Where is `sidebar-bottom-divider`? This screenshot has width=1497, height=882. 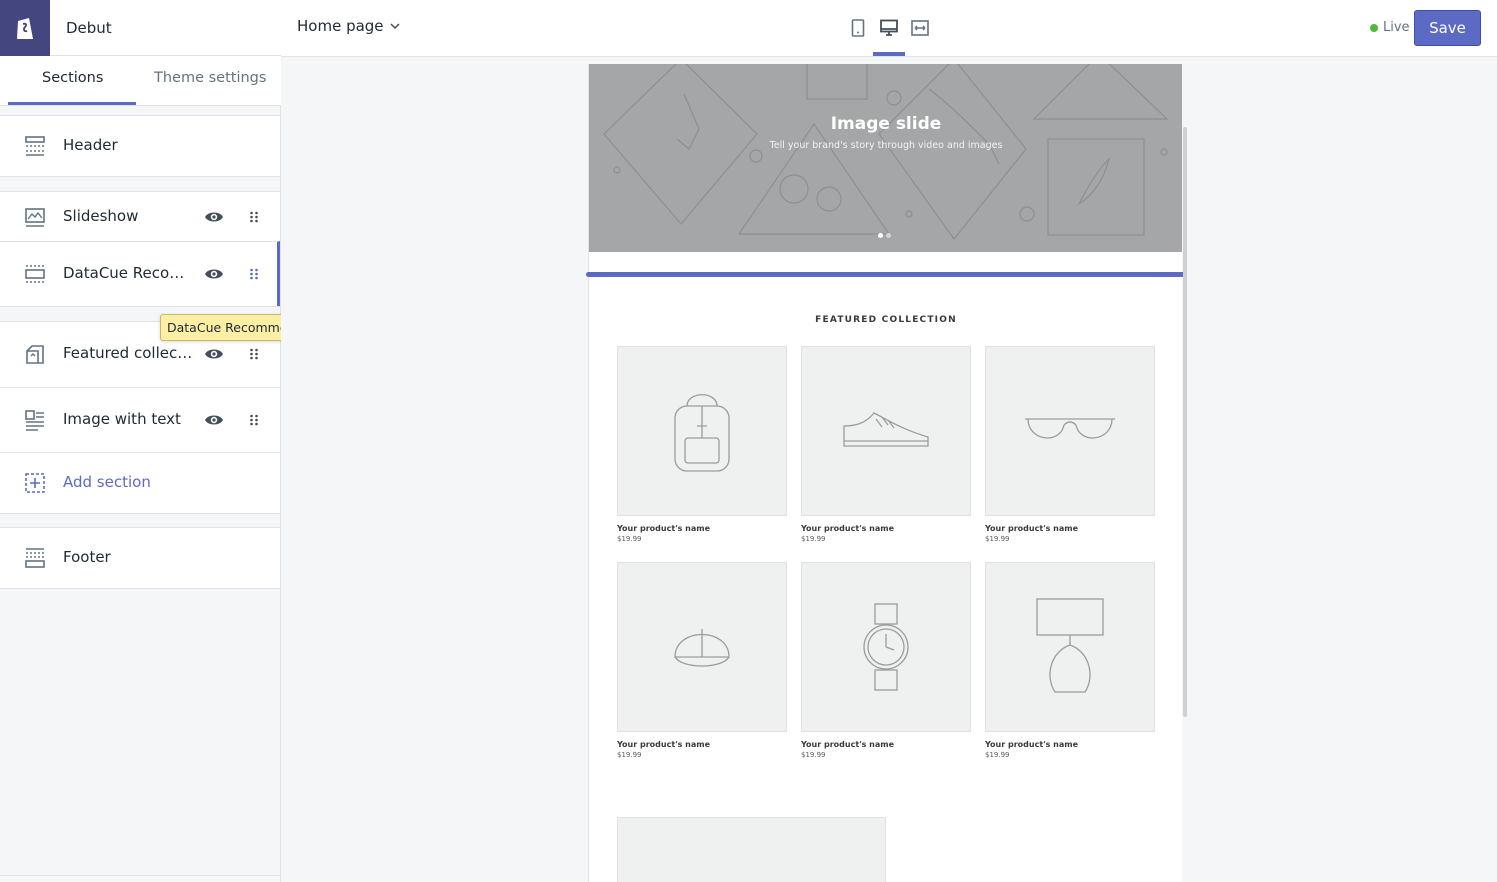 sidebar-bottom-divider is located at coordinates (140, 875).